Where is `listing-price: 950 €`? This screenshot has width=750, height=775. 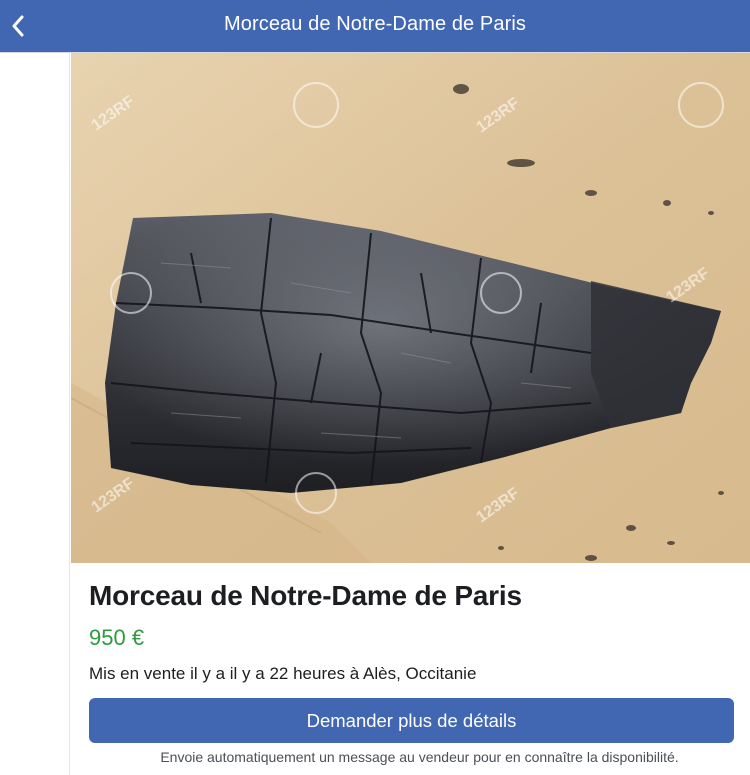 listing-price: 950 € is located at coordinates (117, 637).